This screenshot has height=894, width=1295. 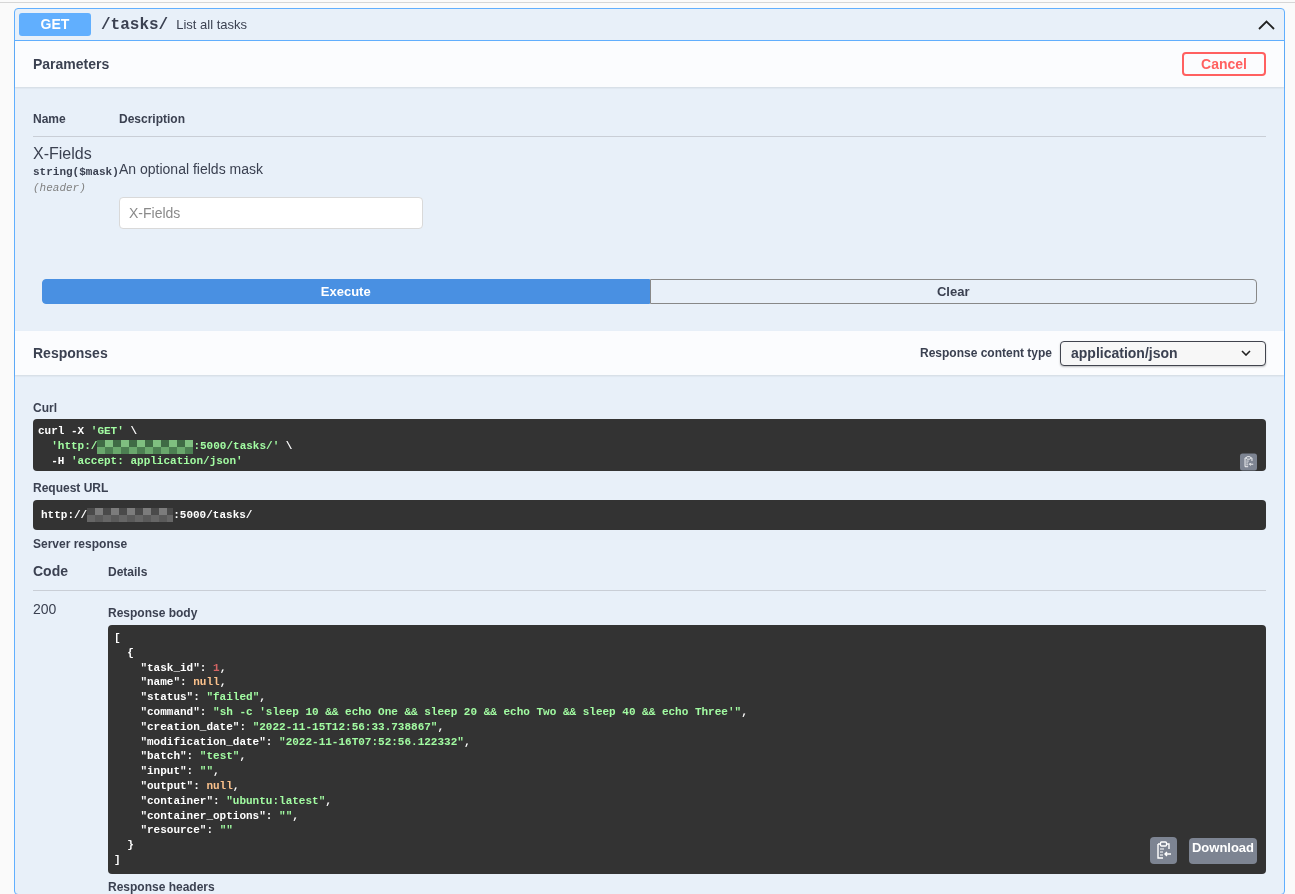 I want to click on method-badge: GET, so click(x=55, y=24).